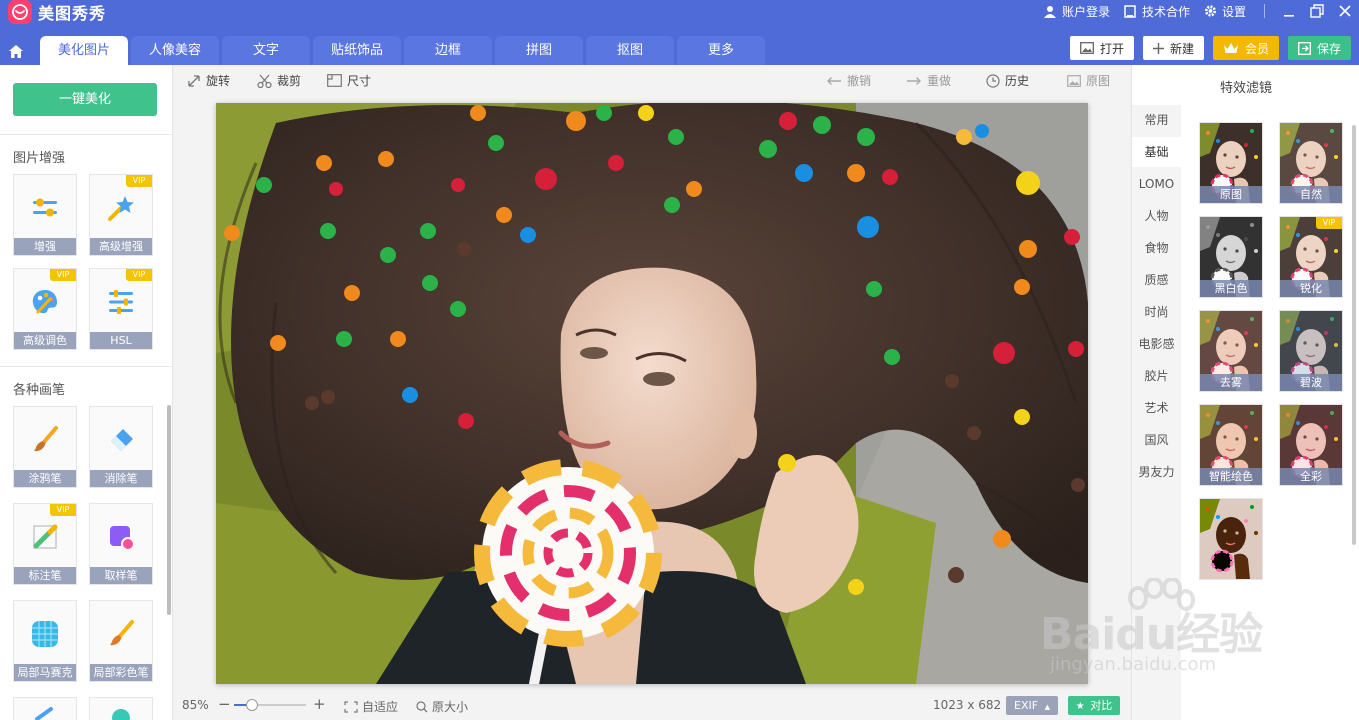 The width and height of the screenshot is (1359, 720). I want to click on app-logo: 美图秀秀, so click(57, 12).